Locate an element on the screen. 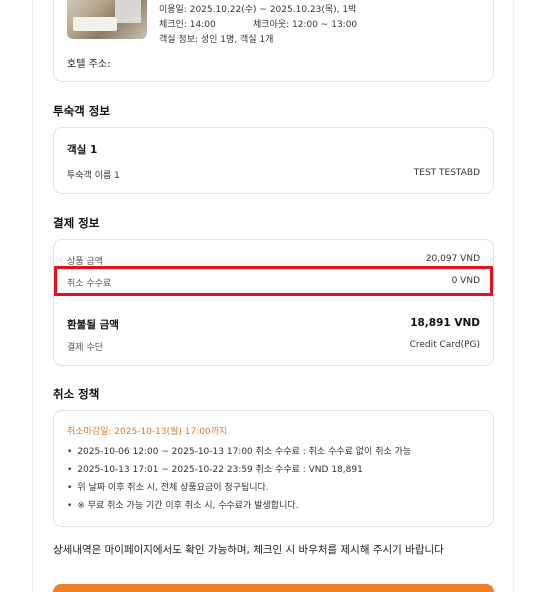 The height and width of the screenshot is (592, 558). payment-method-value: Credit Card(PG) is located at coordinates (444, 345).